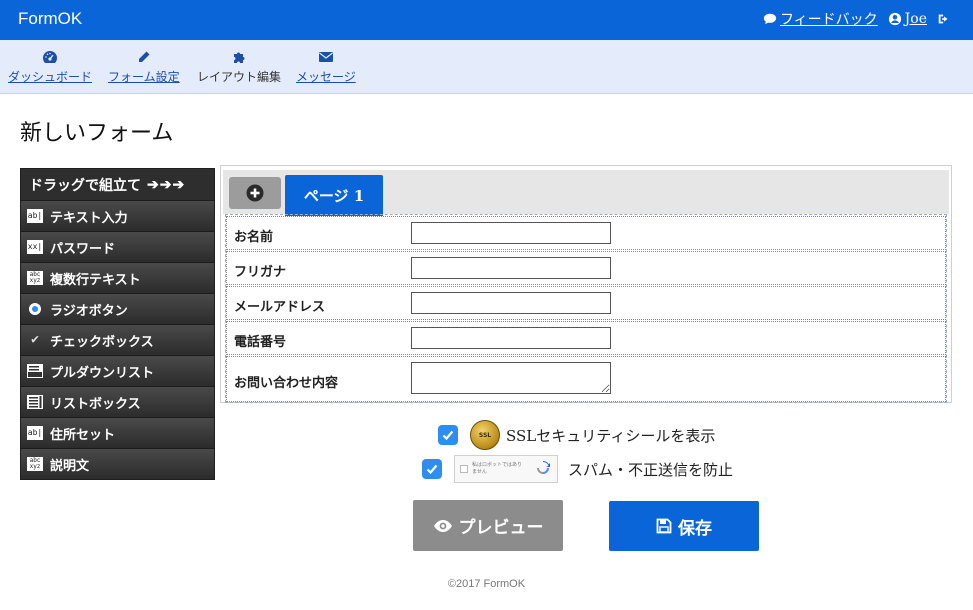 The image size is (973, 610). What do you see at coordinates (35, 464) in the screenshot?
I see `description-icon: abc xyz` at bounding box center [35, 464].